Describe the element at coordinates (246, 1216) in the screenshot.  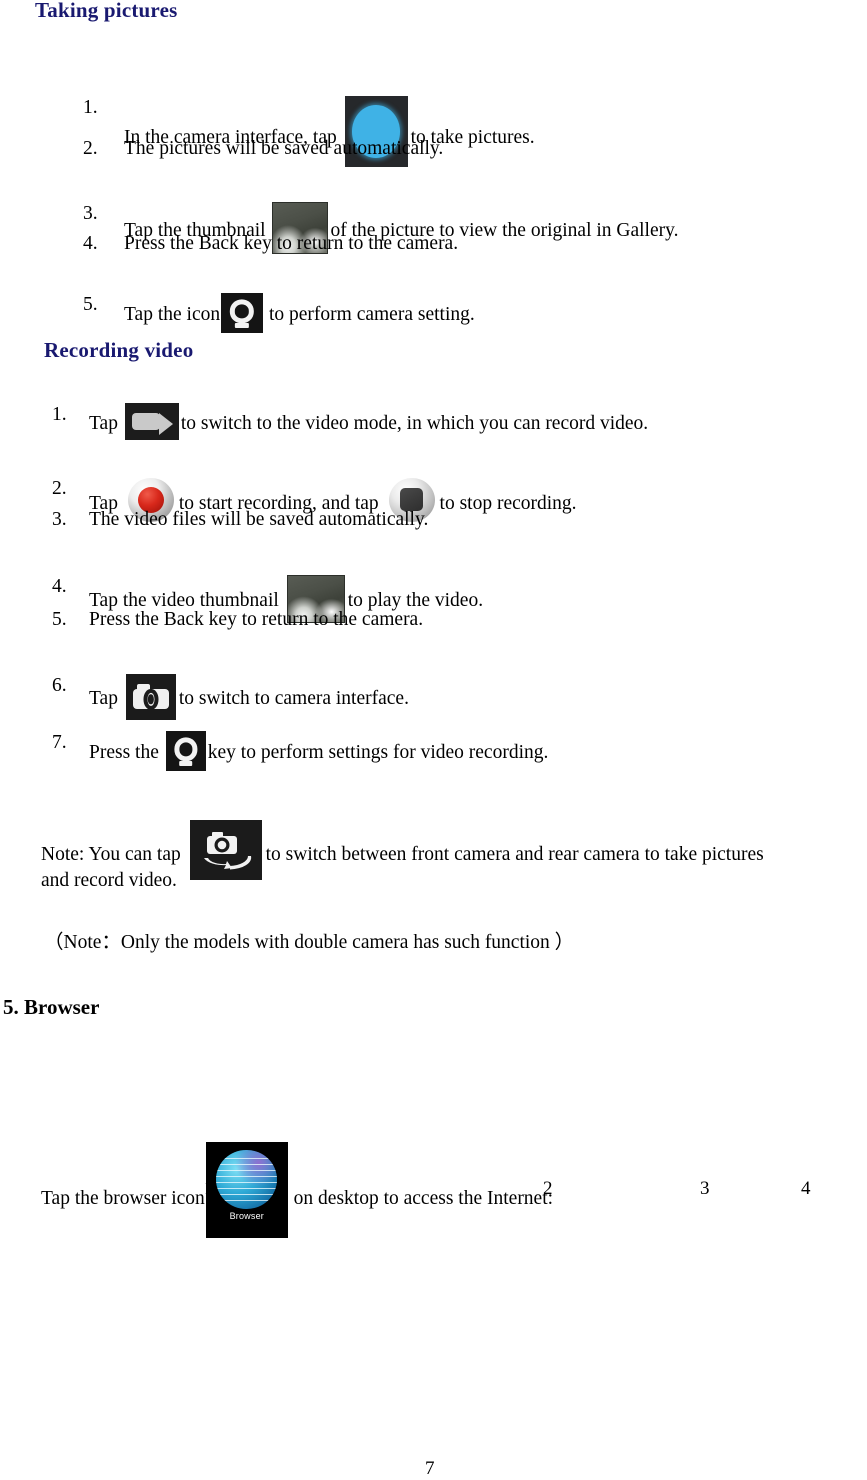
I see `browser-icon-label: Browser` at that location.